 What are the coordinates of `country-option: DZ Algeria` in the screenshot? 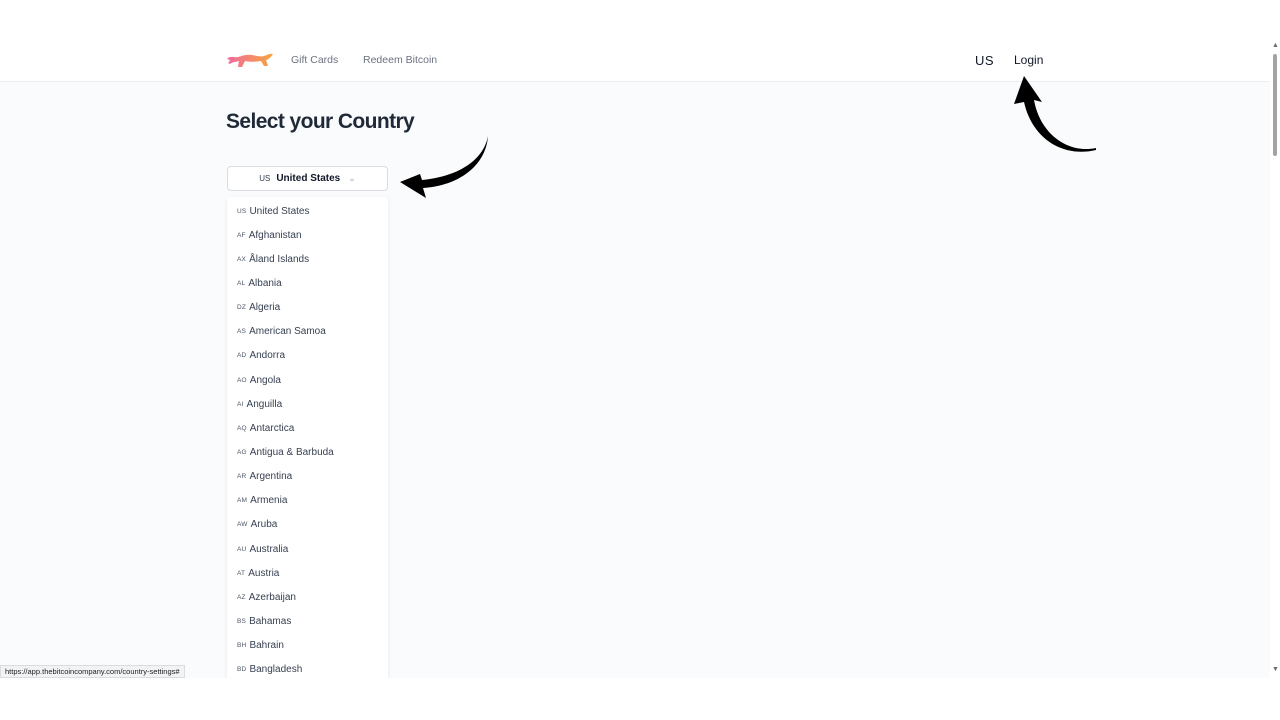 It's located at (307, 308).